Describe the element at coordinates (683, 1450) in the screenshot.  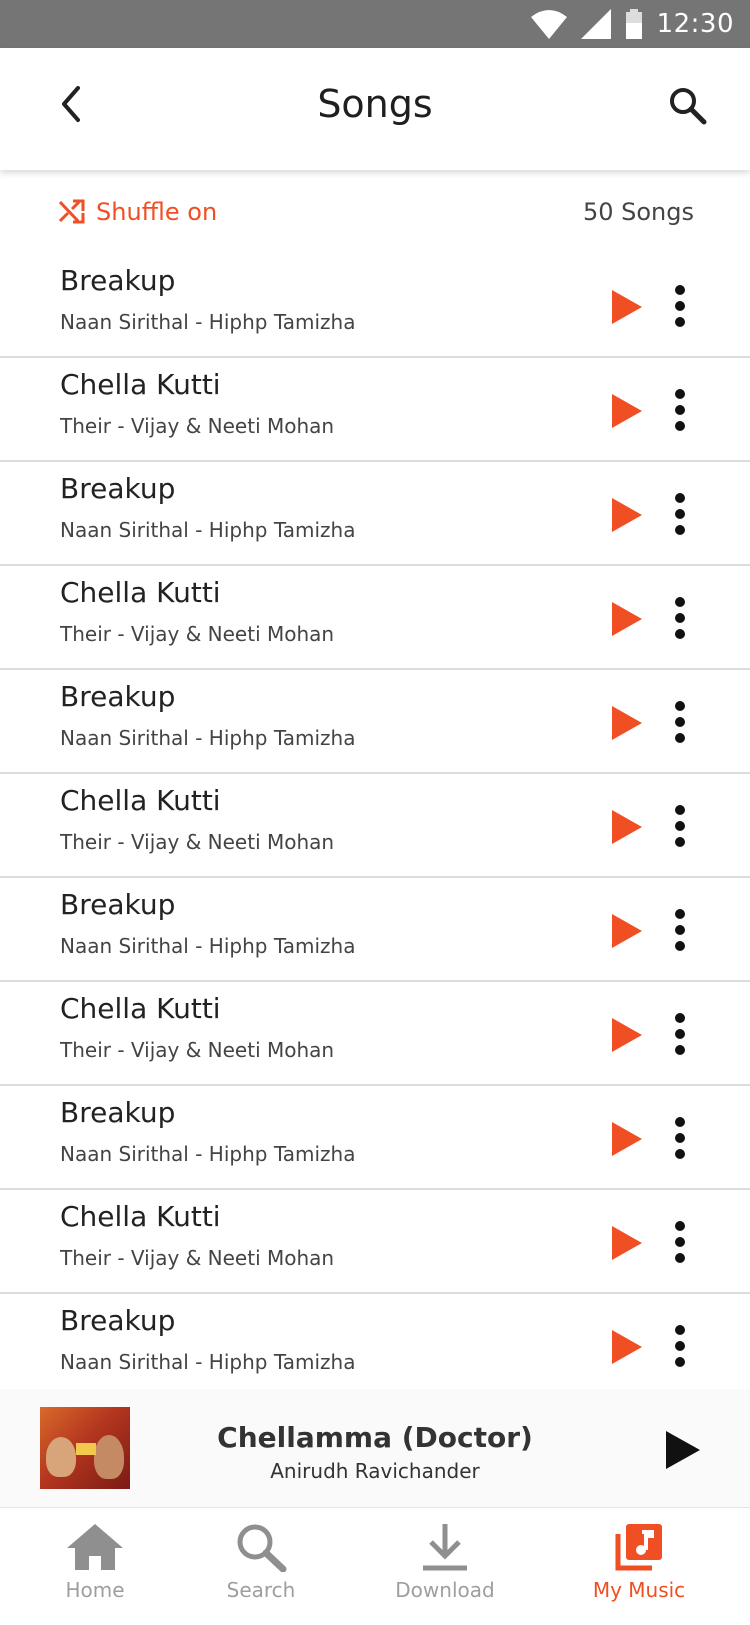
I see `mini-player-play-icon` at that location.